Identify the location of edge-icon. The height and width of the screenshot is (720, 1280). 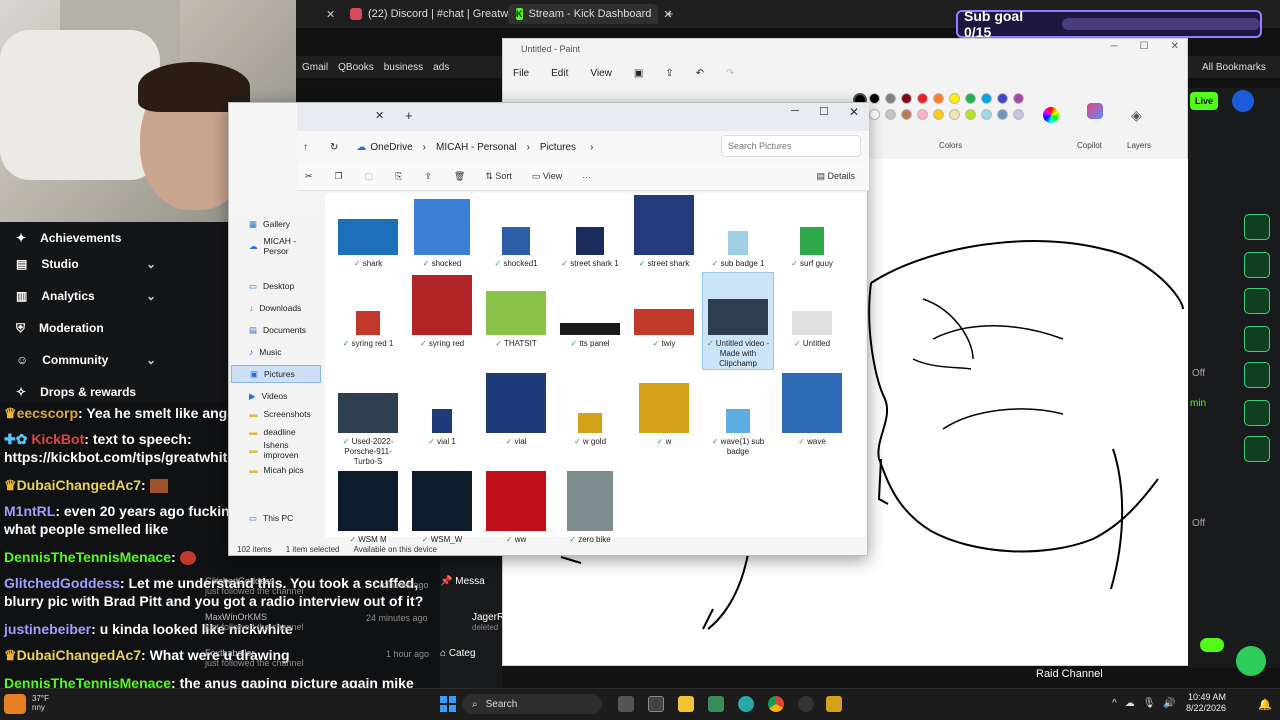
(746, 704).